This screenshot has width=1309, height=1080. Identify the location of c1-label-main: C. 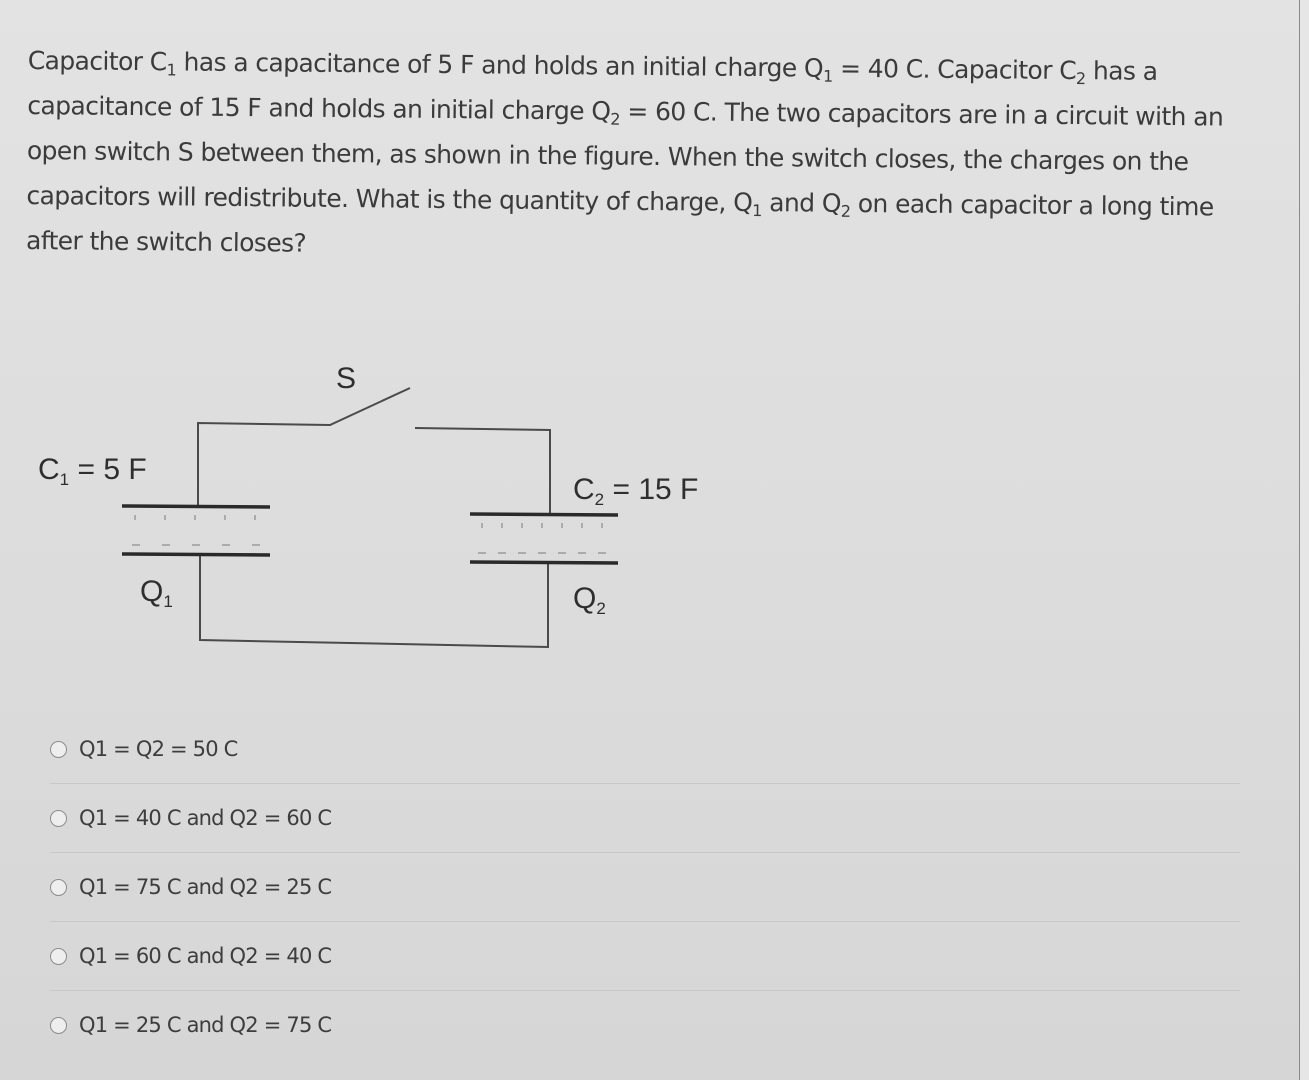
(49, 469).